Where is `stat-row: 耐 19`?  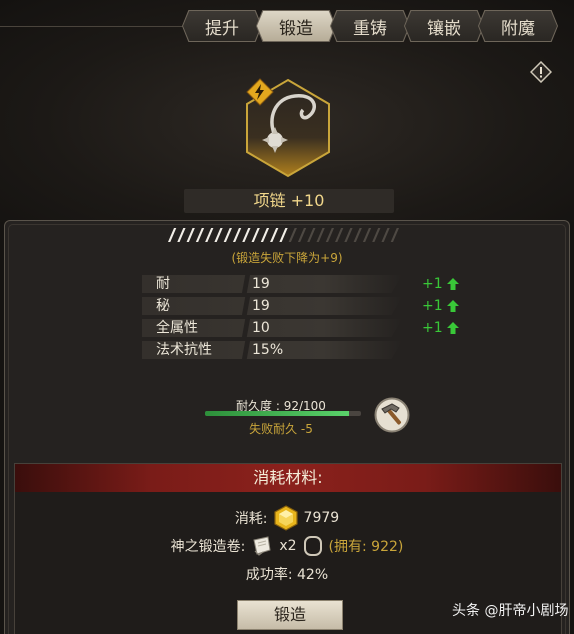 stat-row: 耐 19 is located at coordinates (277, 284).